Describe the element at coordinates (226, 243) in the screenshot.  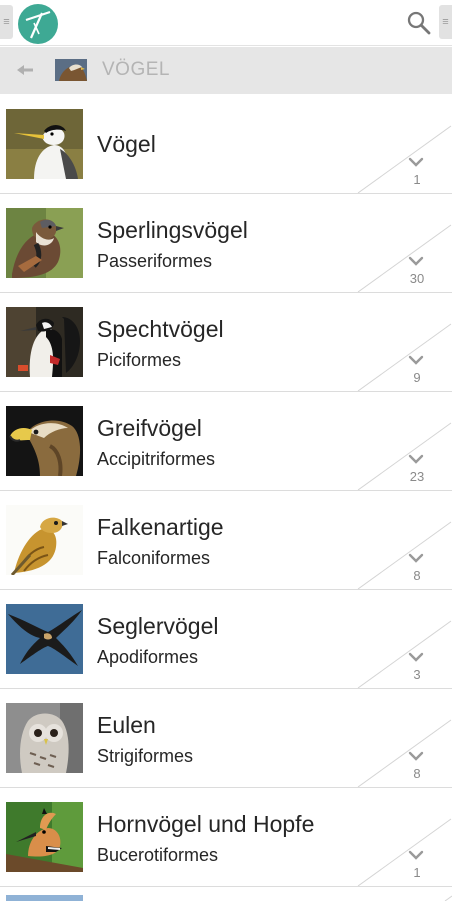
I see `list-item: Sperlingsvögel Passeriformes 30` at that location.